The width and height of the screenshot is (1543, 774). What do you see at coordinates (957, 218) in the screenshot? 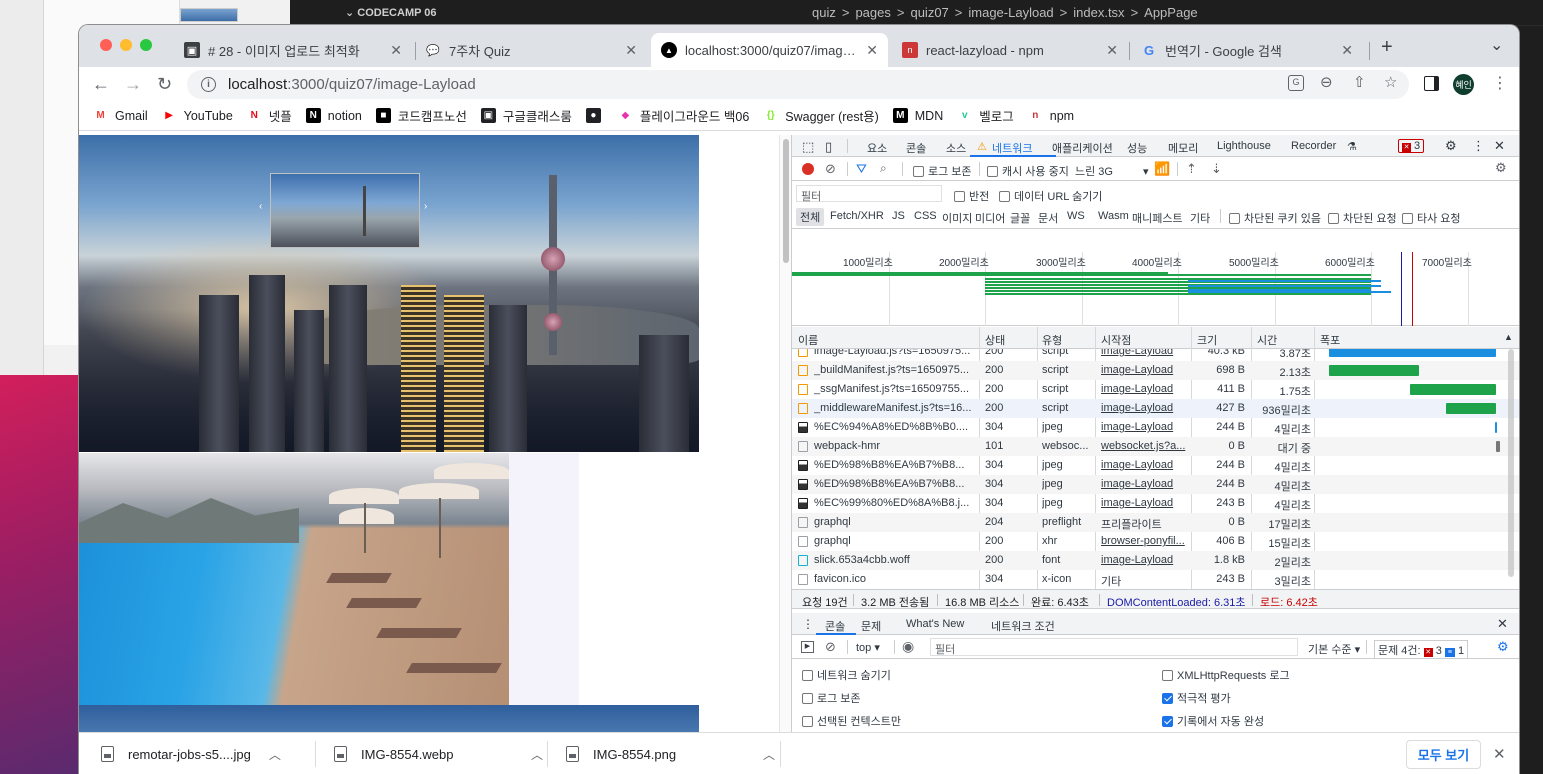
I see `type-filter-4: 이미지` at bounding box center [957, 218].